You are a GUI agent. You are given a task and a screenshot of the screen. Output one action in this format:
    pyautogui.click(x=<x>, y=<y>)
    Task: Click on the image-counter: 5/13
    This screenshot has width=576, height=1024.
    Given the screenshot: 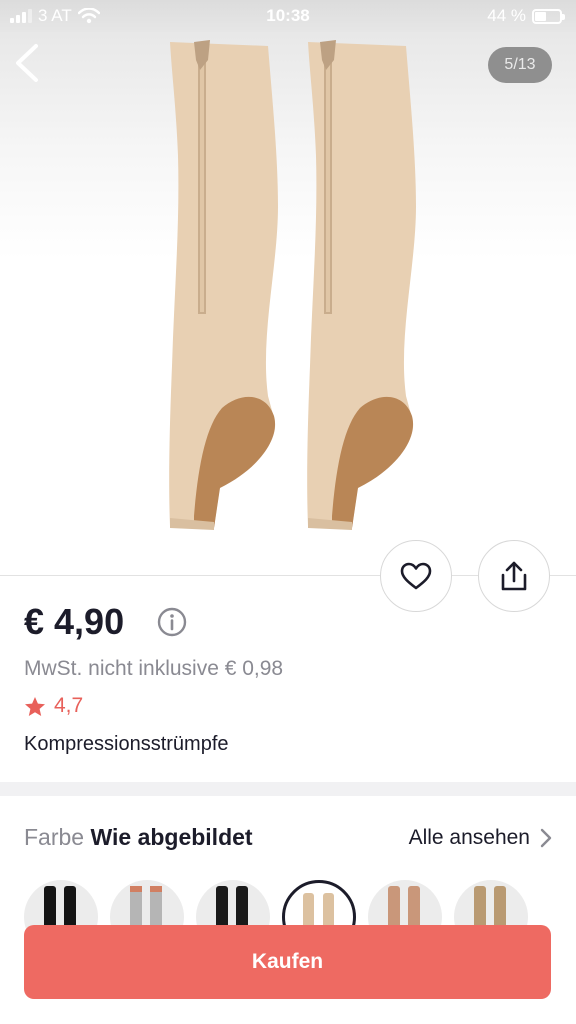 What is the action you would take?
    pyautogui.click(x=520, y=65)
    